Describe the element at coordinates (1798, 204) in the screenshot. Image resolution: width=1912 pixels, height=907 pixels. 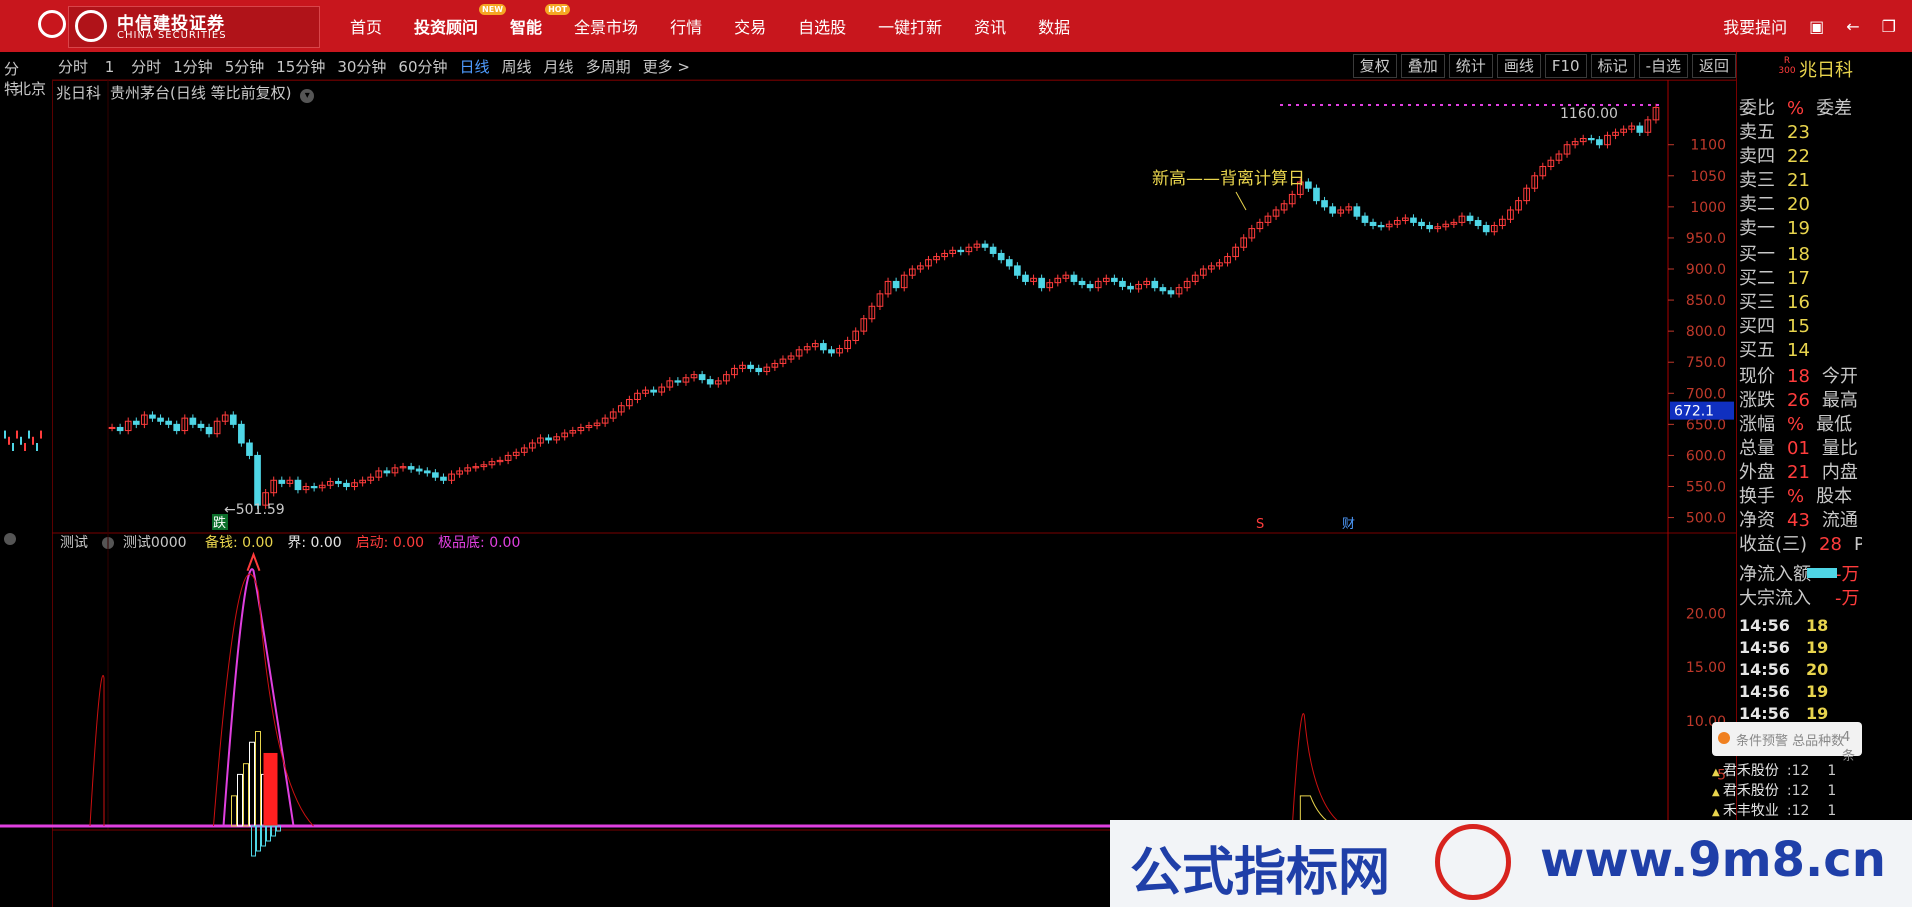
I see `quote-value: 20` at that location.